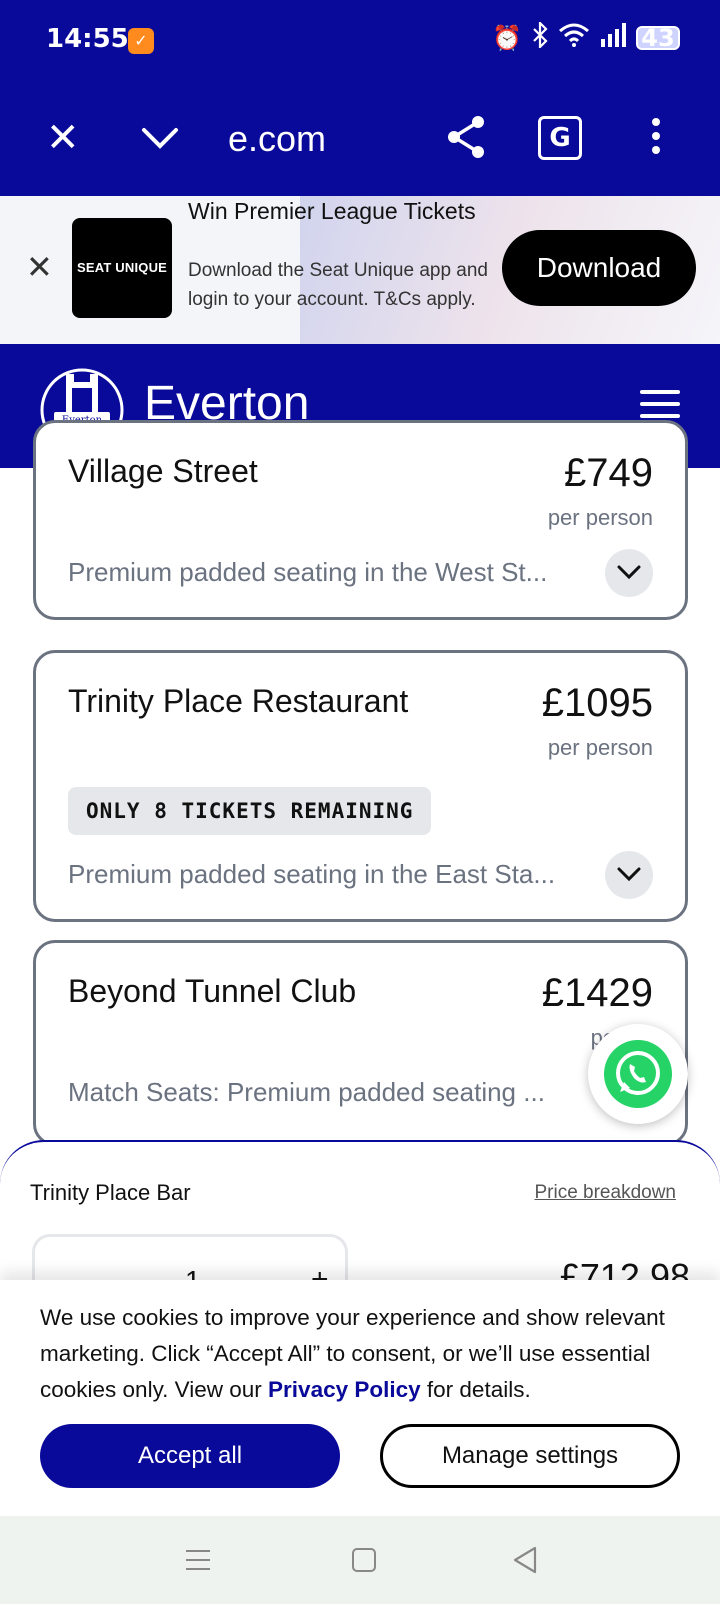 This screenshot has height=1604, width=720. I want to click on accept-all-button: Accept all, so click(190, 1456).